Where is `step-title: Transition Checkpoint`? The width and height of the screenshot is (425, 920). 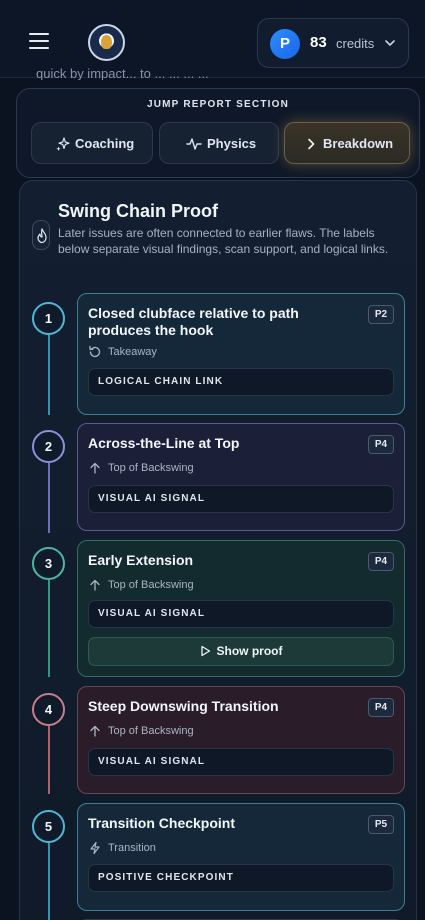
step-title: Transition Checkpoint is located at coordinates (162, 823).